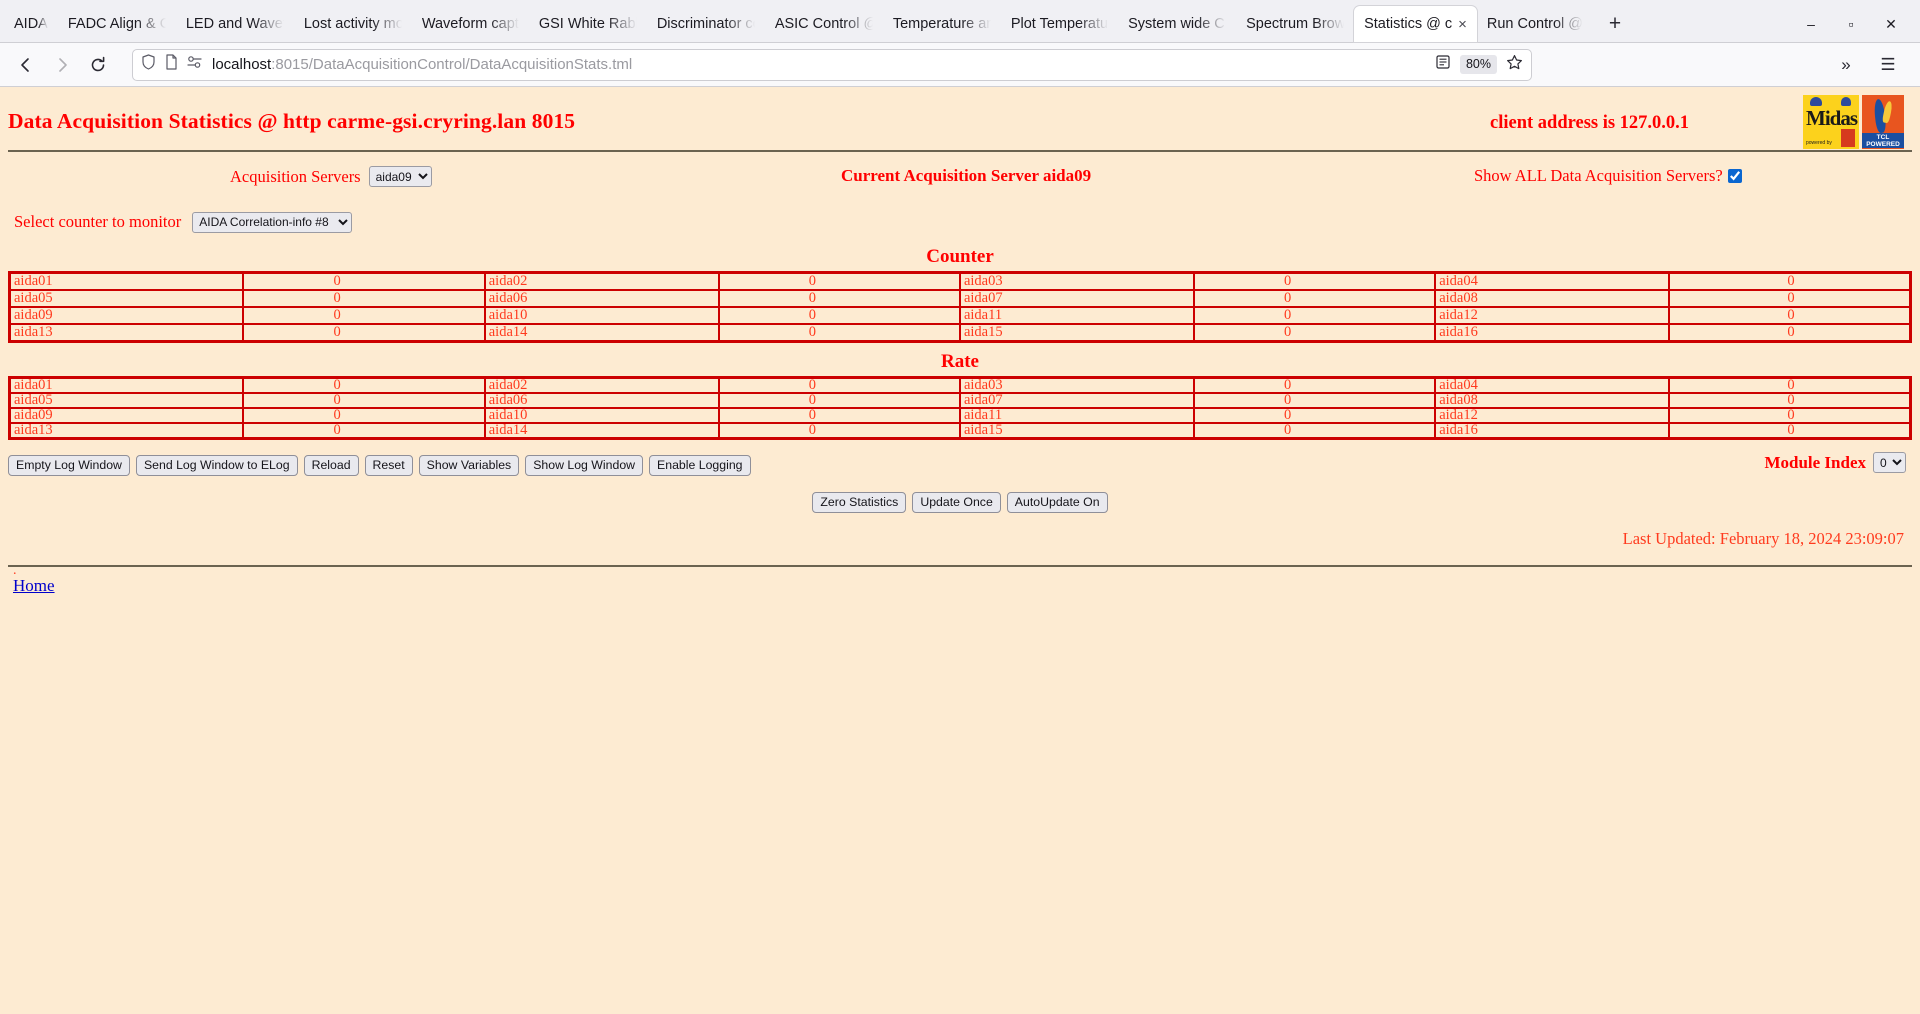  What do you see at coordinates (1462, 24) in the screenshot?
I see `tab-close-icon: ×` at bounding box center [1462, 24].